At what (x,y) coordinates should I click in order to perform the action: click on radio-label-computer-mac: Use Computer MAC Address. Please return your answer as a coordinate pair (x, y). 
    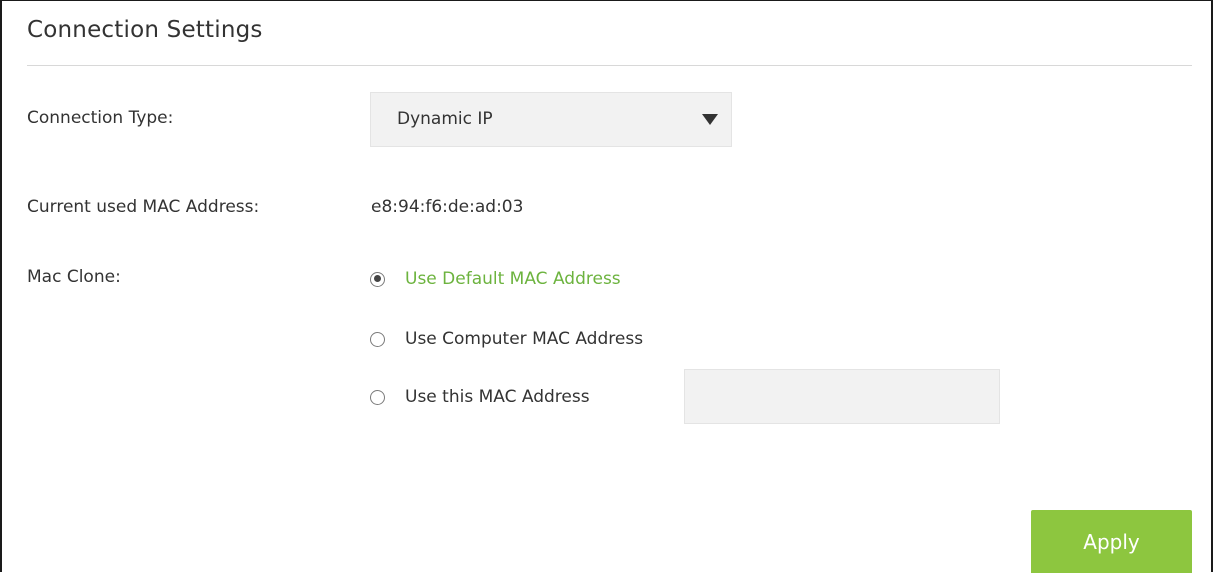
    Looking at the image, I should click on (524, 339).